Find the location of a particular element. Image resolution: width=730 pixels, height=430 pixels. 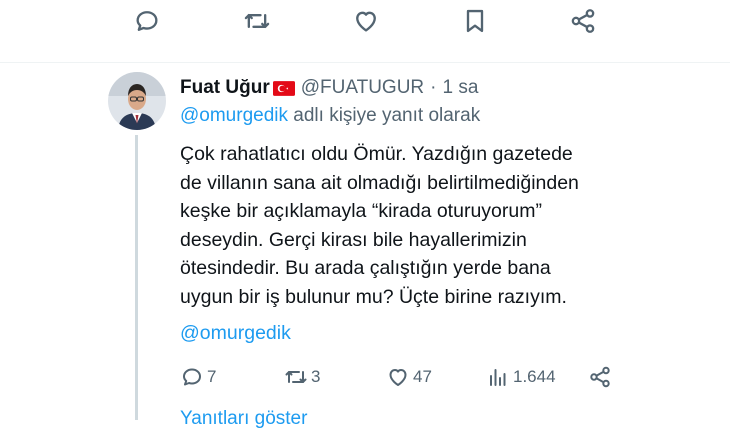

replying-to: @omurgedik adlı kişiye yanıt olarak is located at coordinates (330, 116).